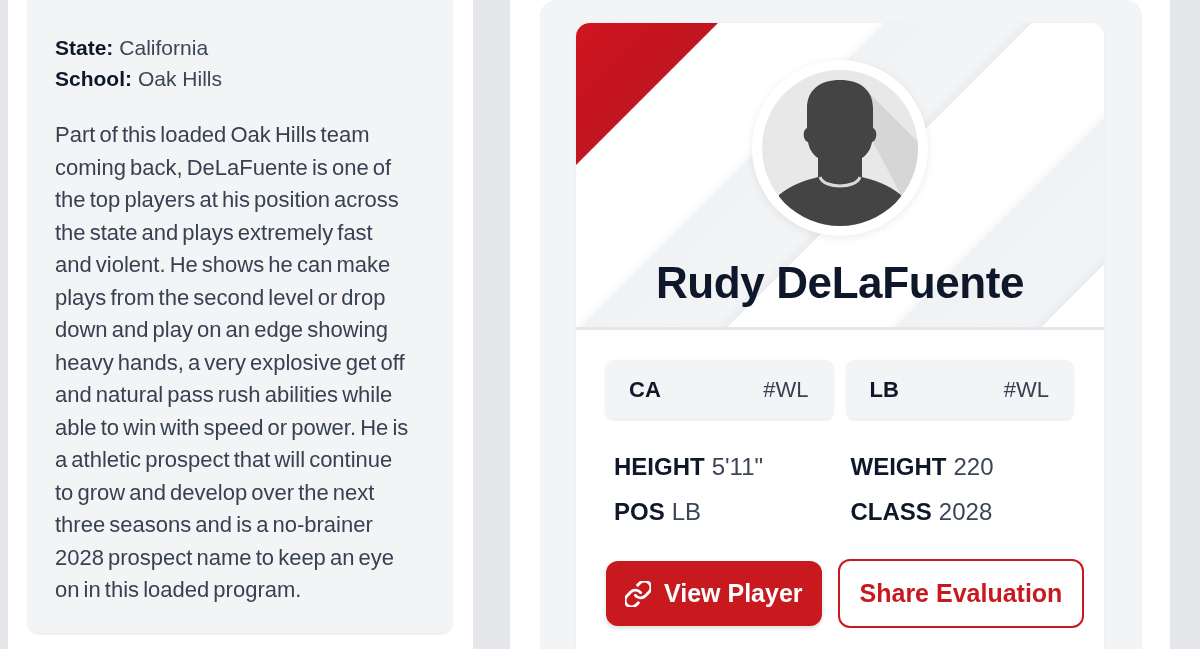 This screenshot has height=649, width=1200. What do you see at coordinates (659, 466) in the screenshot?
I see `stat-label: HEIGHT` at bounding box center [659, 466].